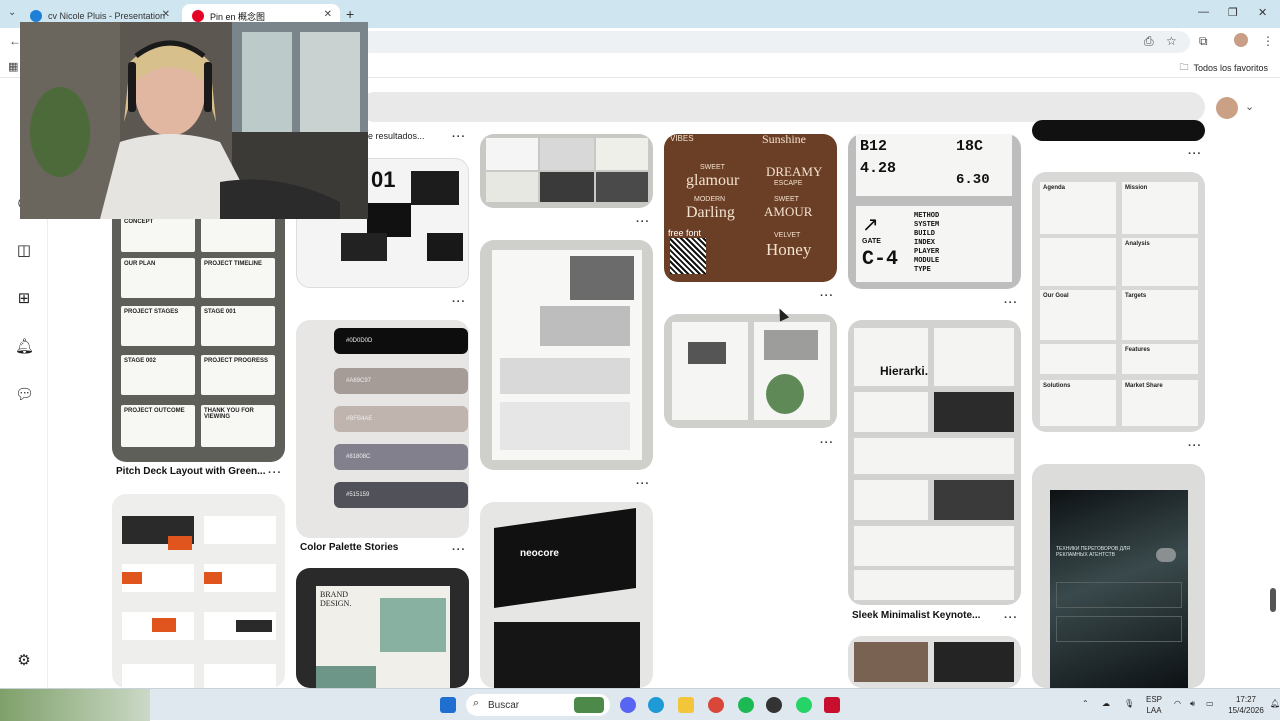 This screenshot has width=1280, height=721. What do you see at coordinates (775, 42) in the screenshot?
I see `address-bar` at bounding box center [775, 42].